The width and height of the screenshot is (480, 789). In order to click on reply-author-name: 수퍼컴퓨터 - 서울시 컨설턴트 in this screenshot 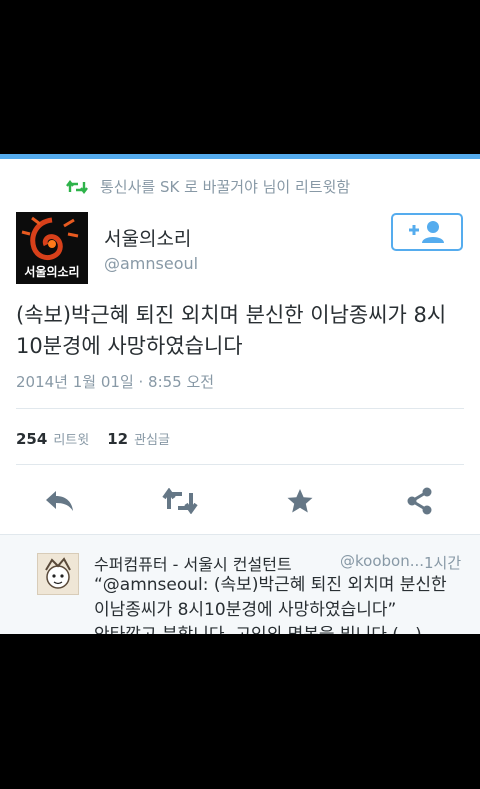, I will do `click(193, 563)`.